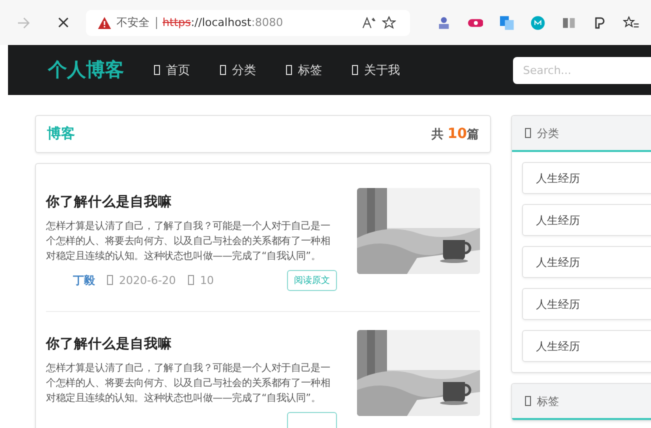  I want to click on section-title: 博客, so click(61, 134).